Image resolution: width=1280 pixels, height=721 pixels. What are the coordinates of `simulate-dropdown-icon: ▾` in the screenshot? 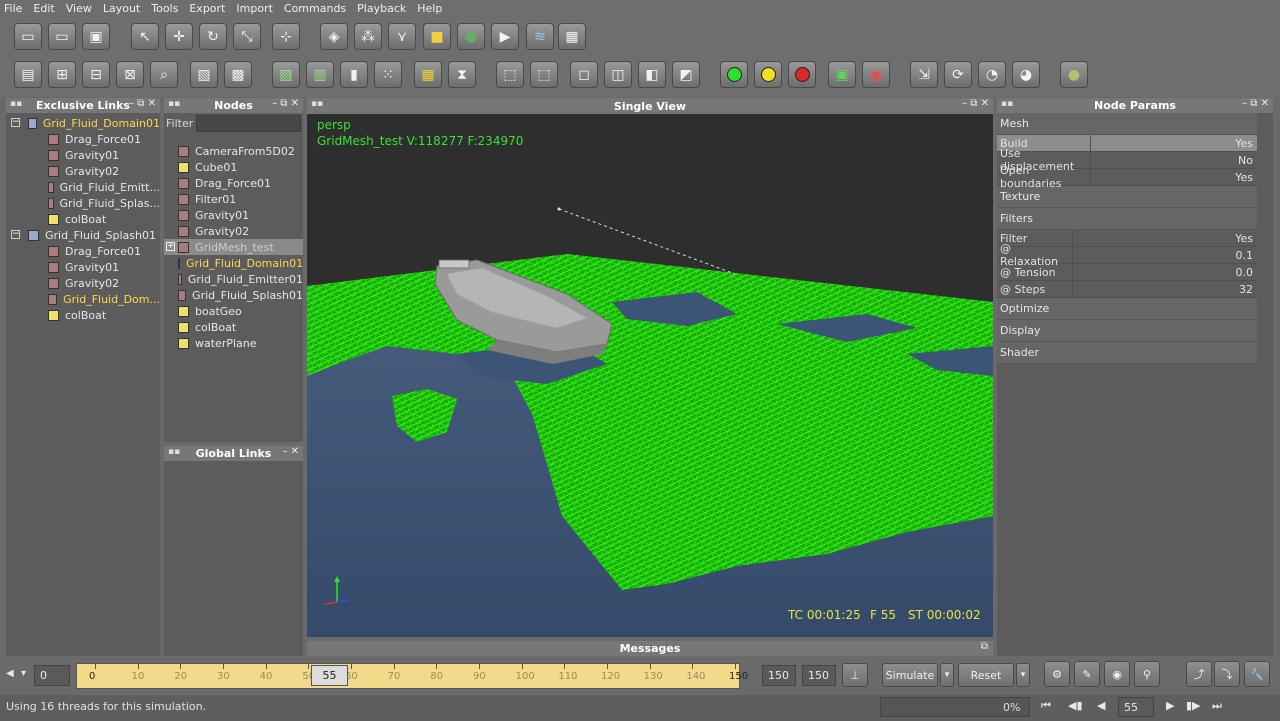 It's located at (947, 675).